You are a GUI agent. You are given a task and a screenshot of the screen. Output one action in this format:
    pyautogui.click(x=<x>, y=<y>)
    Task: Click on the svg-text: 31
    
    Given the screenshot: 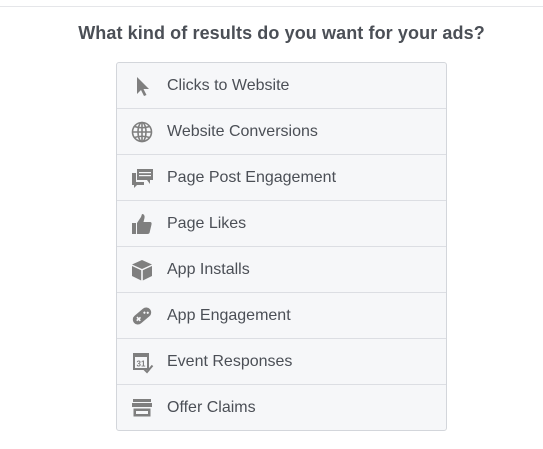 What is the action you would take?
    pyautogui.click(x=141, y=363)
    